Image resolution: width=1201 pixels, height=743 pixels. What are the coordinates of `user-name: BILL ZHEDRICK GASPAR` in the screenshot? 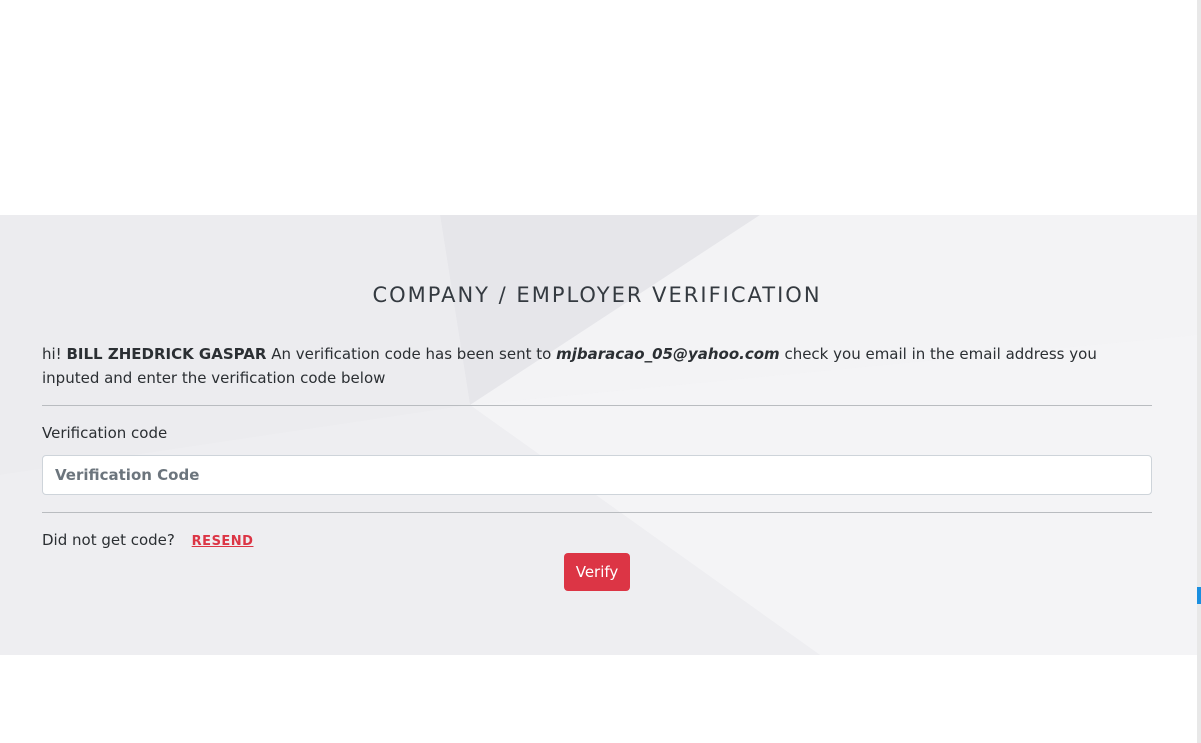 It's located at (166, 354).